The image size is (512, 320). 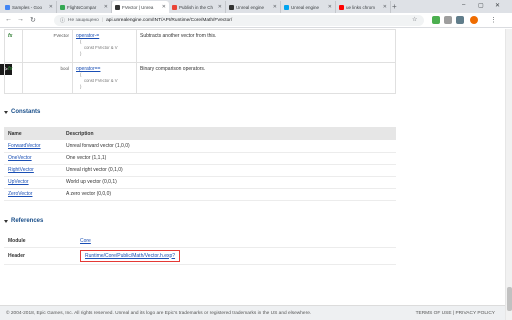 What do you see at coordinates (104, 78) in the screenshot?
I see `function-name-cell: operator== ( const FVector & V )` at bounding box center [104, 78].